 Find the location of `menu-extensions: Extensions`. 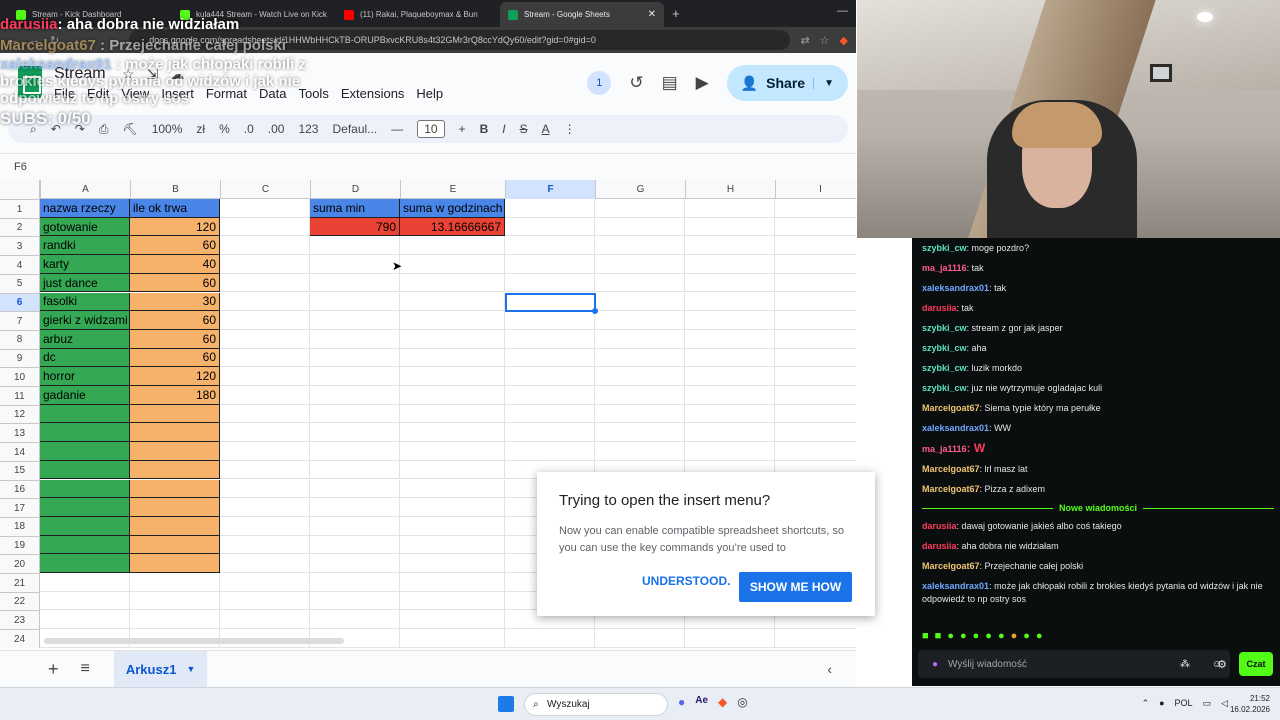

menu-extensions: Extensions is located at coordinates (373, 93).